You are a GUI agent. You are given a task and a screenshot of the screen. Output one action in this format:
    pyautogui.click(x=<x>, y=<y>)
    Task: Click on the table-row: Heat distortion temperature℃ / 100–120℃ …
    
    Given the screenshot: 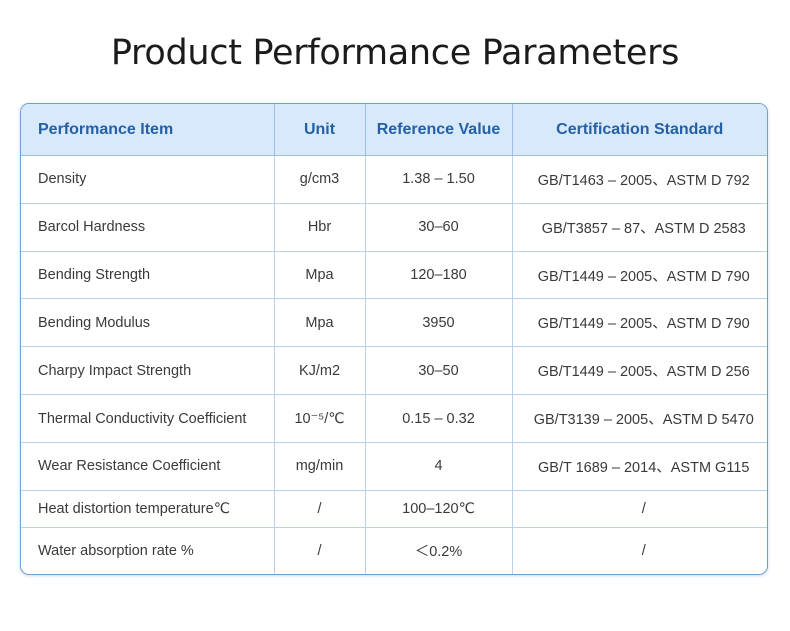 What is the action you would take?
    pyautogui.click(x=394, y=509)
    